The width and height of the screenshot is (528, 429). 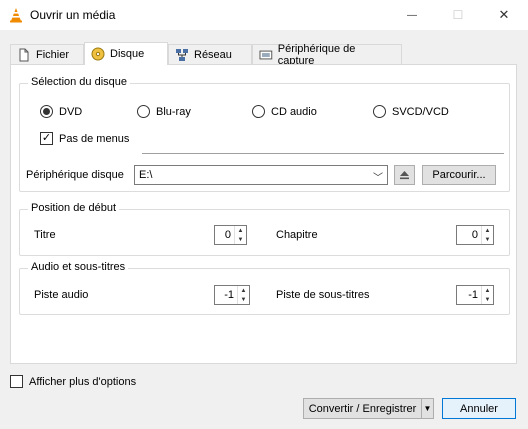 What do you see at coordinates (146, 175) in the screenshot?
I see `combo-value: E:\` at bounding box center [146, 175].